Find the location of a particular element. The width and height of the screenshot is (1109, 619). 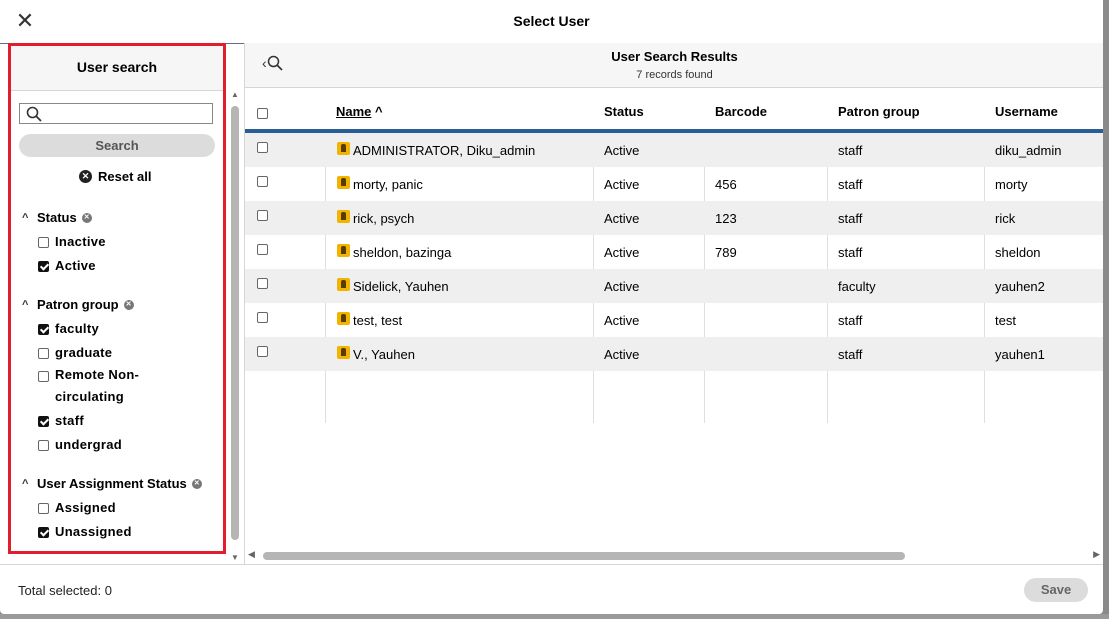

filter-option-inactive: Inactive is located at coordinates (72, 241).